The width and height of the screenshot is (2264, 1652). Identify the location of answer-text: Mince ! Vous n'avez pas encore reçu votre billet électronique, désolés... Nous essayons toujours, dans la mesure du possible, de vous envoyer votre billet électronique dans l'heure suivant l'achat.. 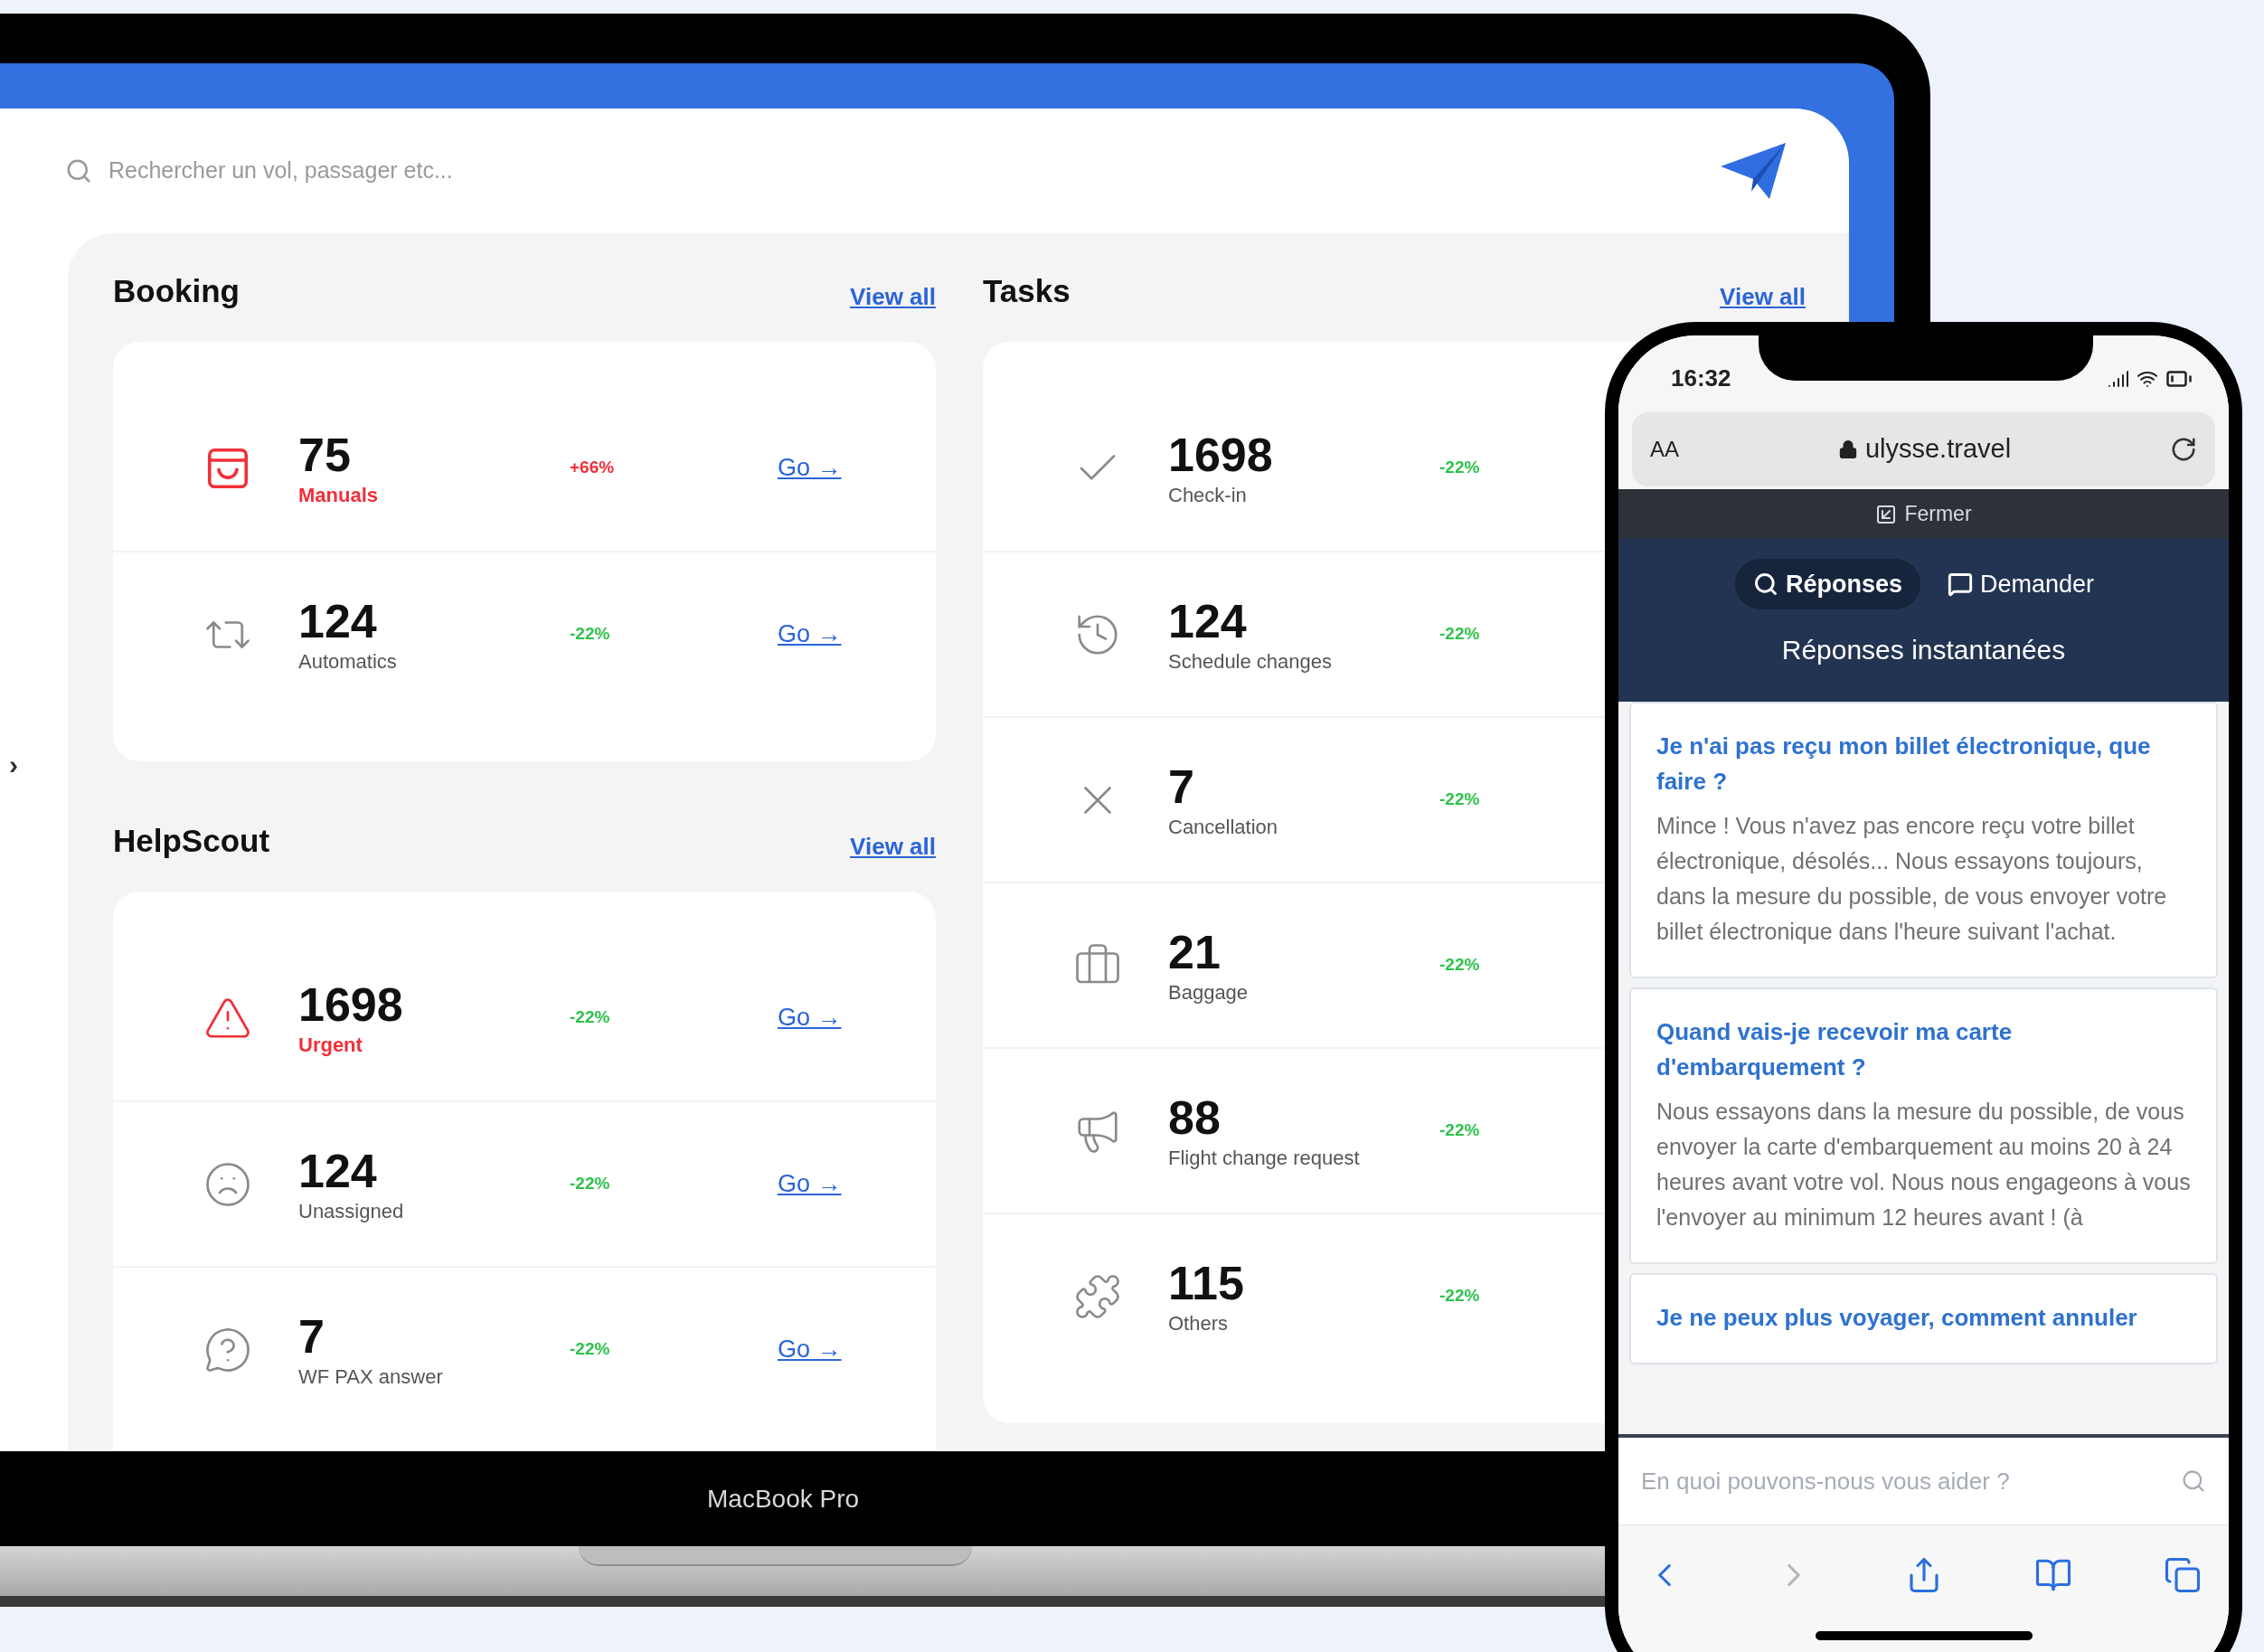
(1912, 879).